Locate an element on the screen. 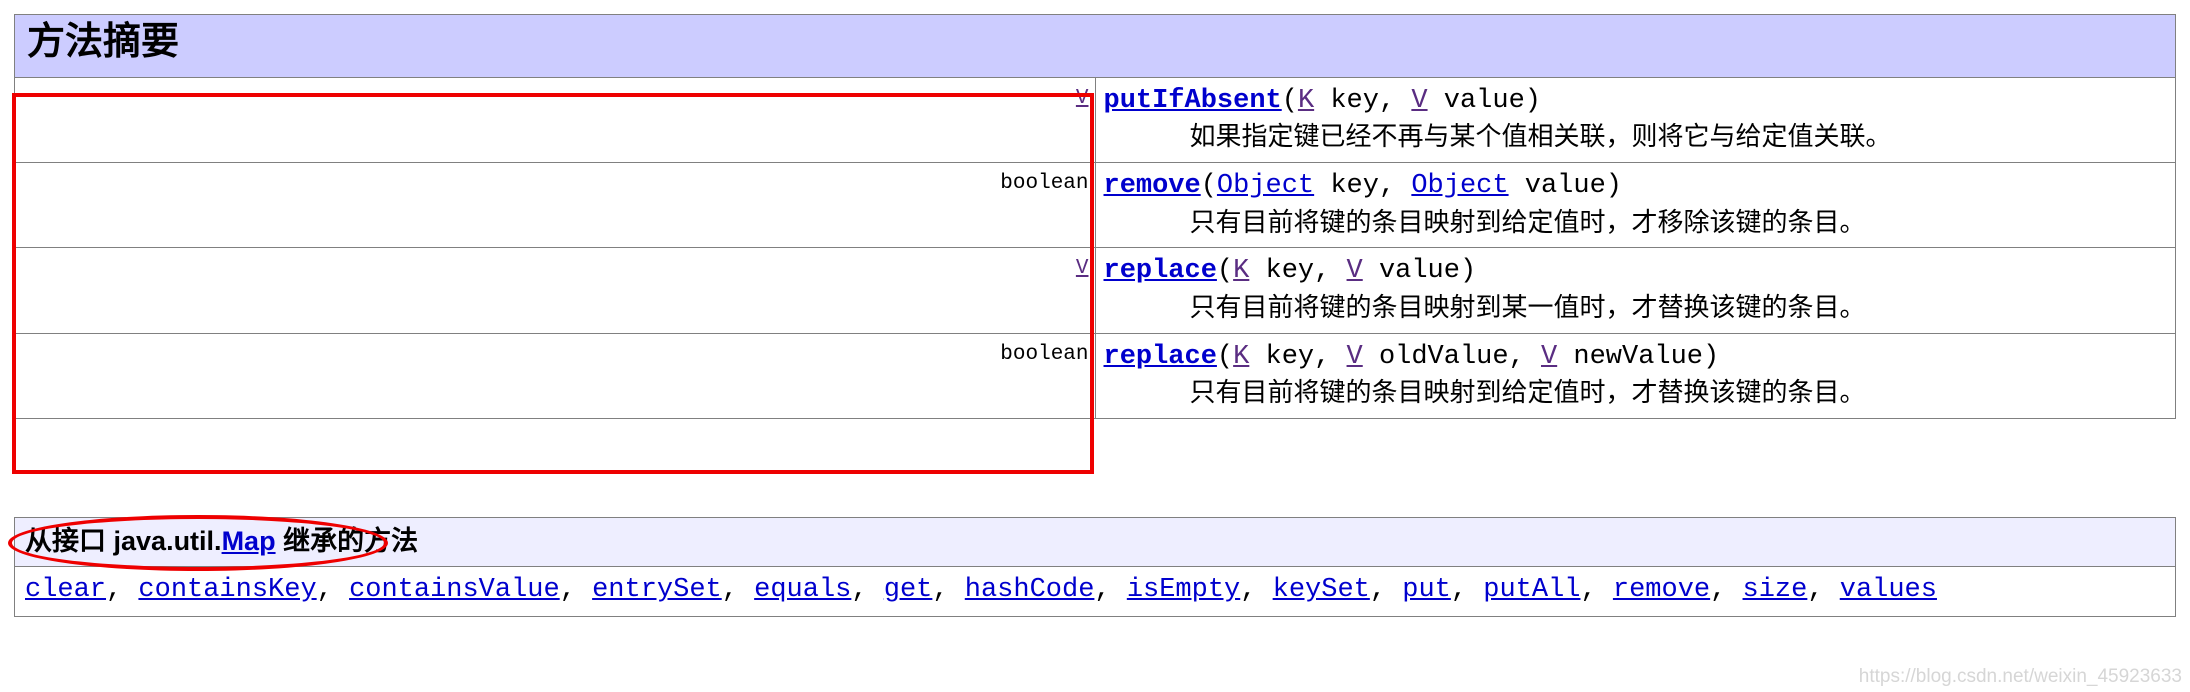 The height and width of the screenshot is (692, 2190). method-name-link: putIfAbsent is located at coordinates (1193, 101).